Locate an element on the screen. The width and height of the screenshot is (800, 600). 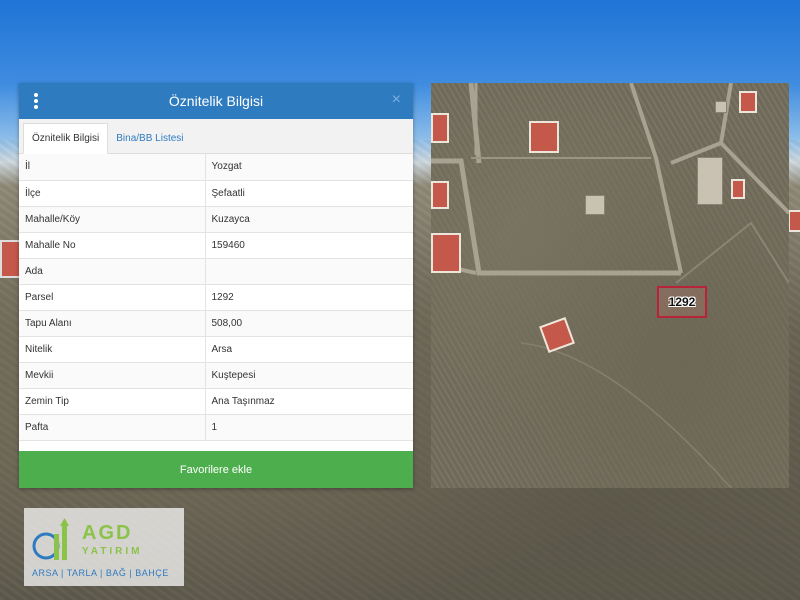
attribute-row: Mahalle No 159460 is located at coordinates (216, 245).